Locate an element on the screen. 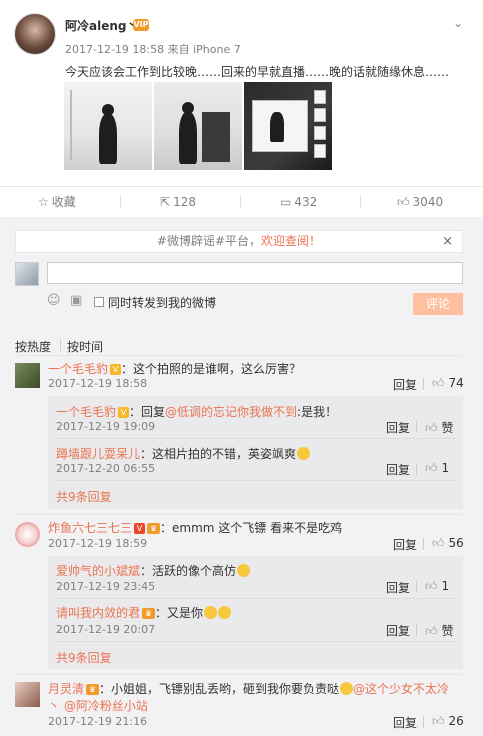 The height and width of the screenshot is (736, 483). forward-checkbox-label: 同时转发到我的微博 is located at coordinates (162, 302).